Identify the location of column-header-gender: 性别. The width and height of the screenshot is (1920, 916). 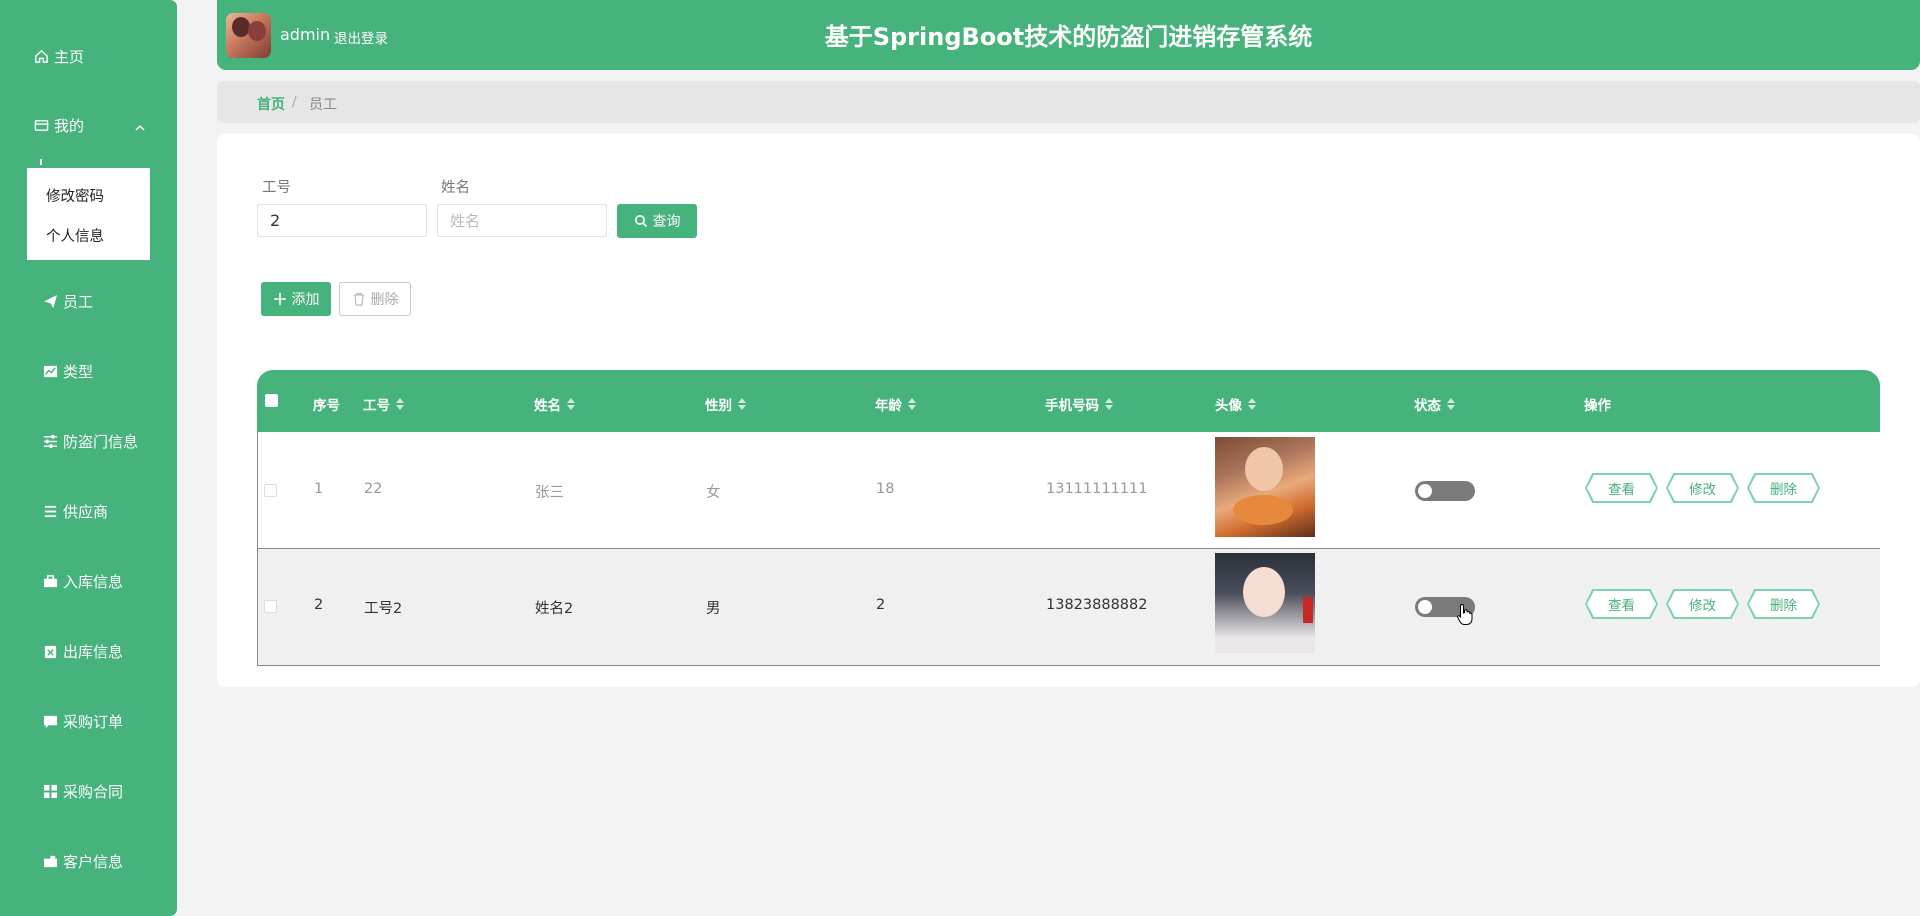
(725, 404).